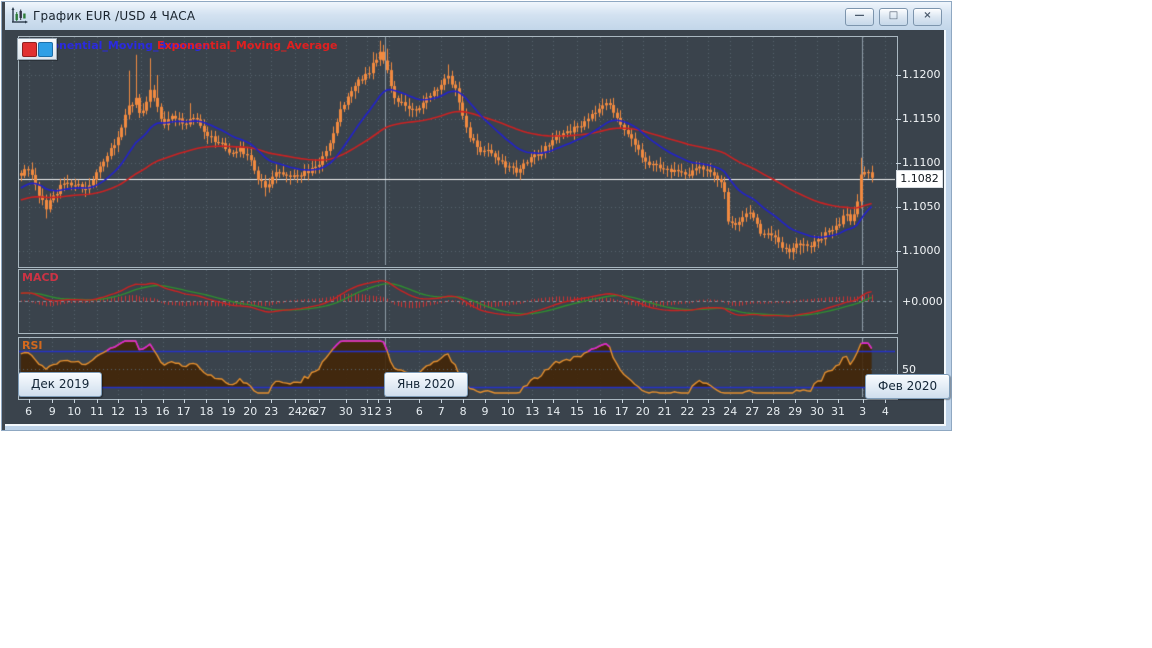 The height and width of the screenshot is (648, 1152). I want to click on maximize-button: □, so click(893, 17).